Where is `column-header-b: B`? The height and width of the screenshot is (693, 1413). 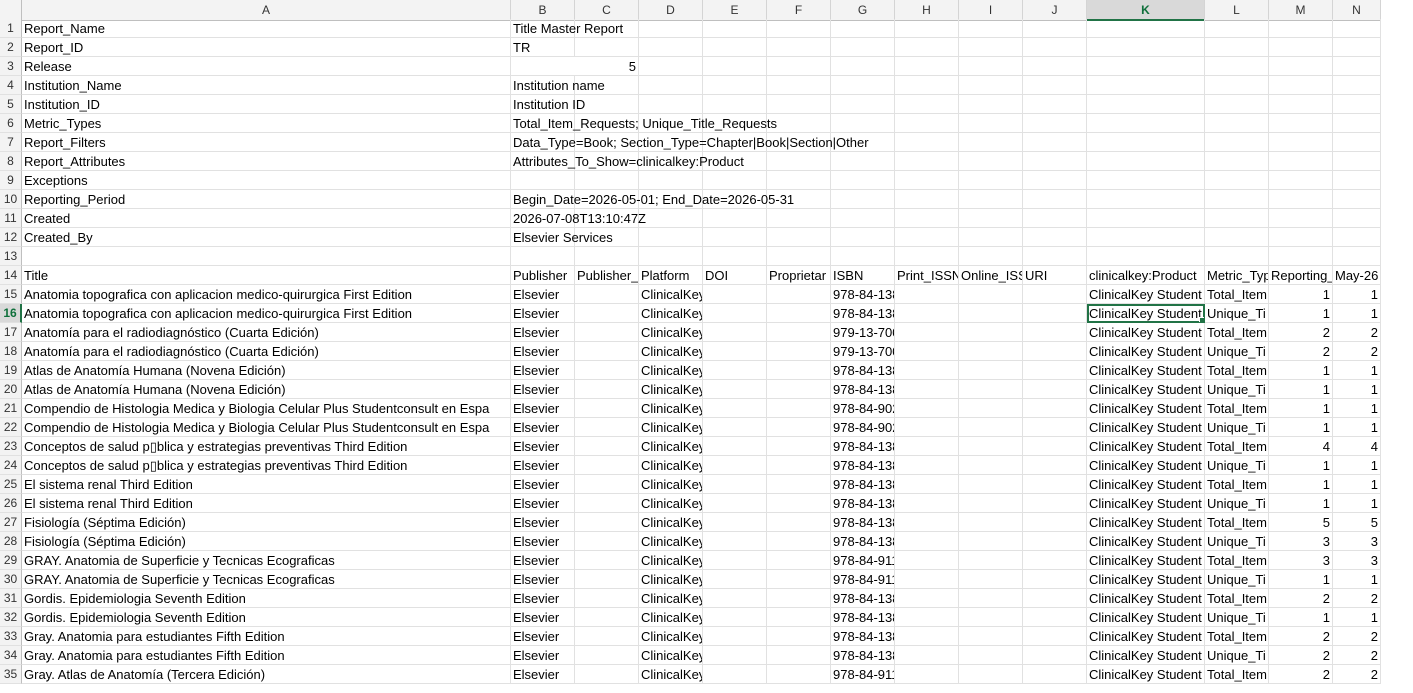
column-header-b: B is located at coordinates (543, 10).